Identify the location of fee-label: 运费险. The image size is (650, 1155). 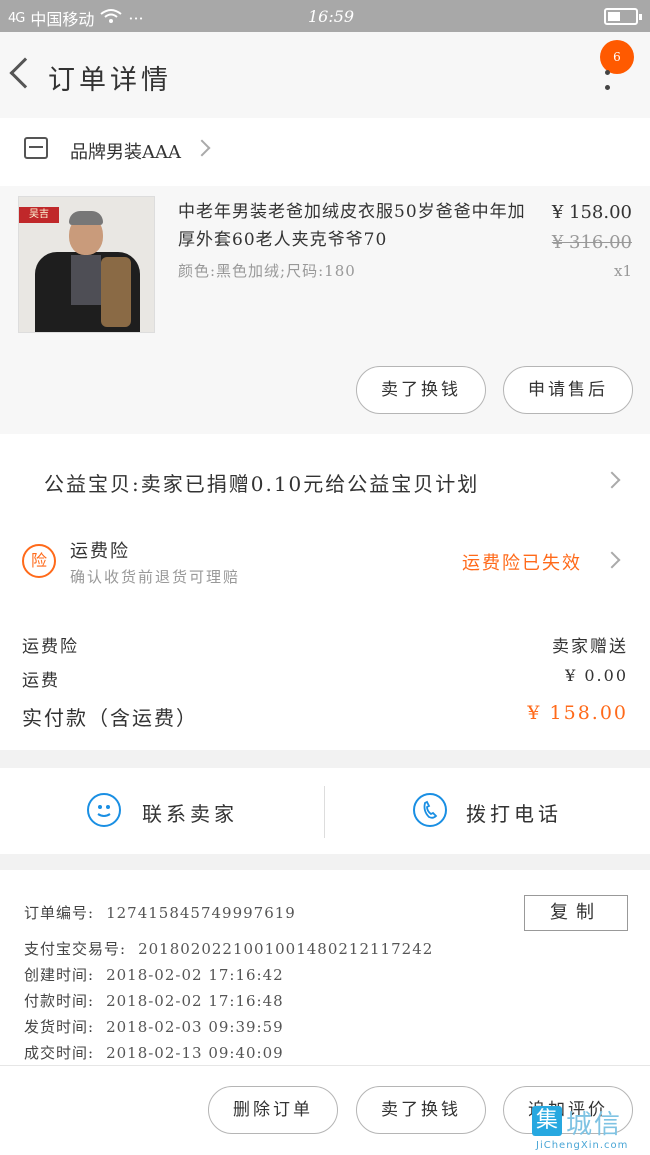
(50, 647).